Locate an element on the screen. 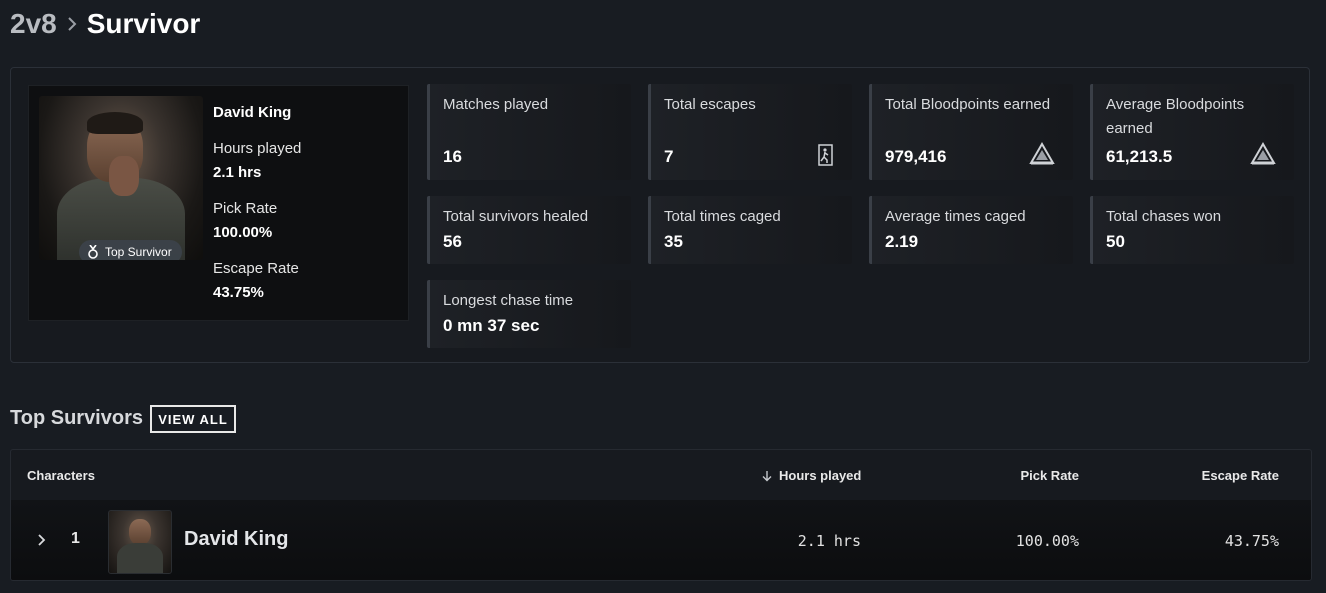  pick-rate-label: Pick Rate is located at coordinates (245, 208).